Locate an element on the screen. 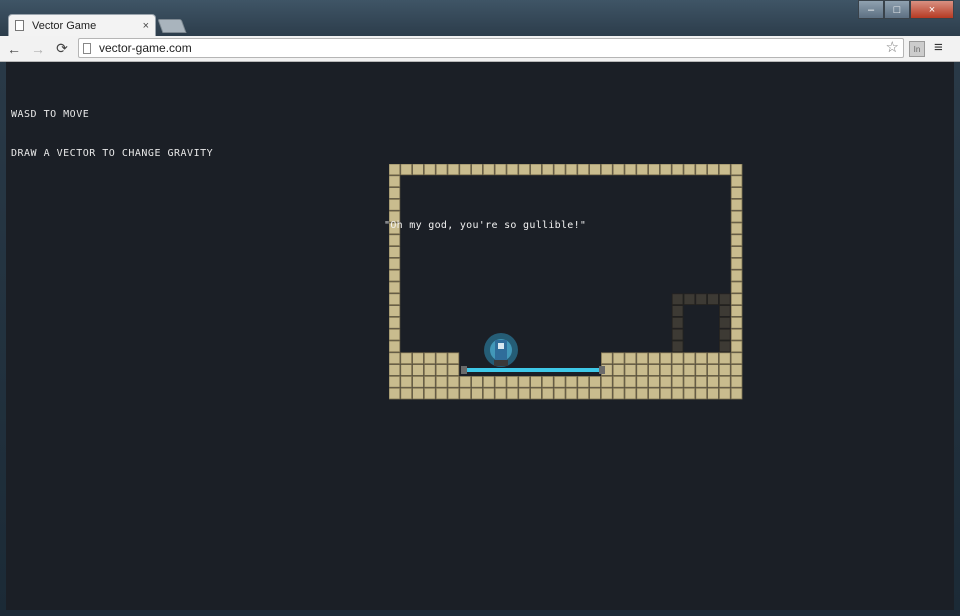 The width and height of the screenshot is (960, 616). address-bar: vector-game.com ☆ is located at coordinates (491, 48).